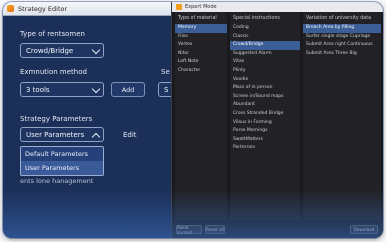  Describe the element at coordinates (364, 229) in the screenshot. I see `download-button: Download` at that location.